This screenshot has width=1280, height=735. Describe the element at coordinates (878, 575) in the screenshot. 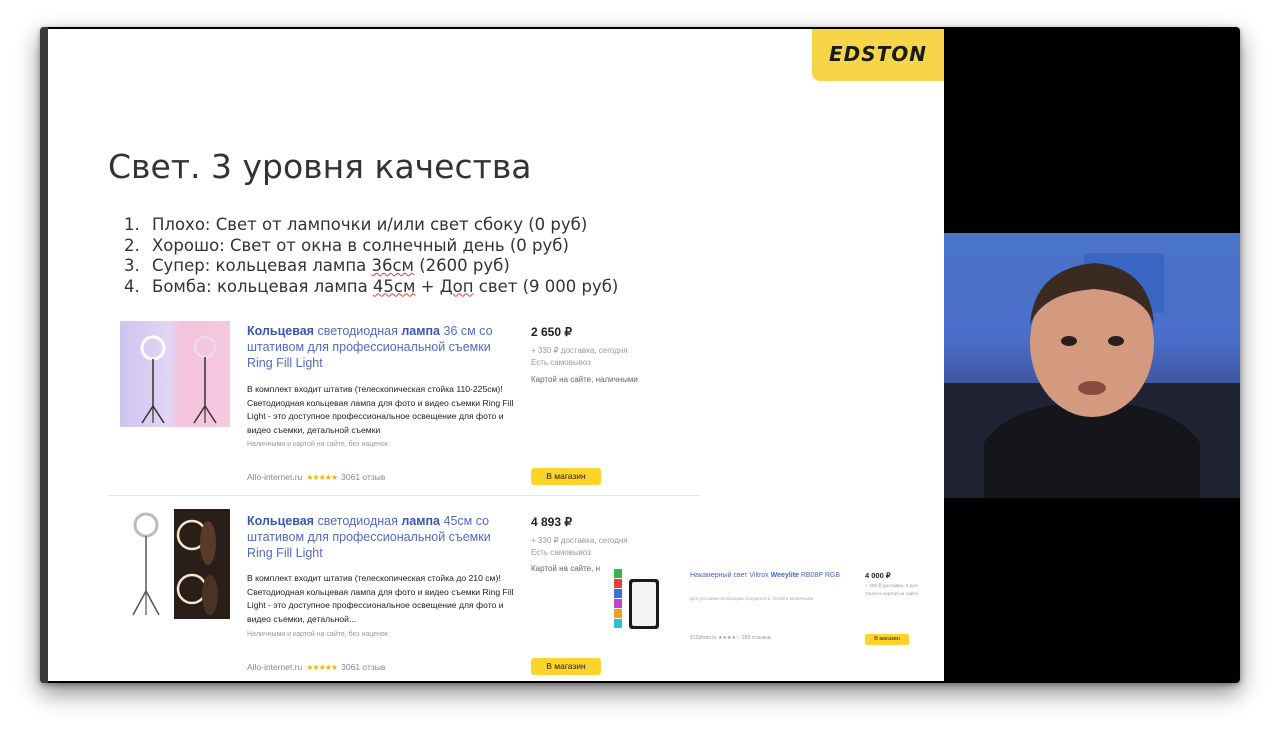

I see `mini-product-price: 4 000 ₽` at that location.